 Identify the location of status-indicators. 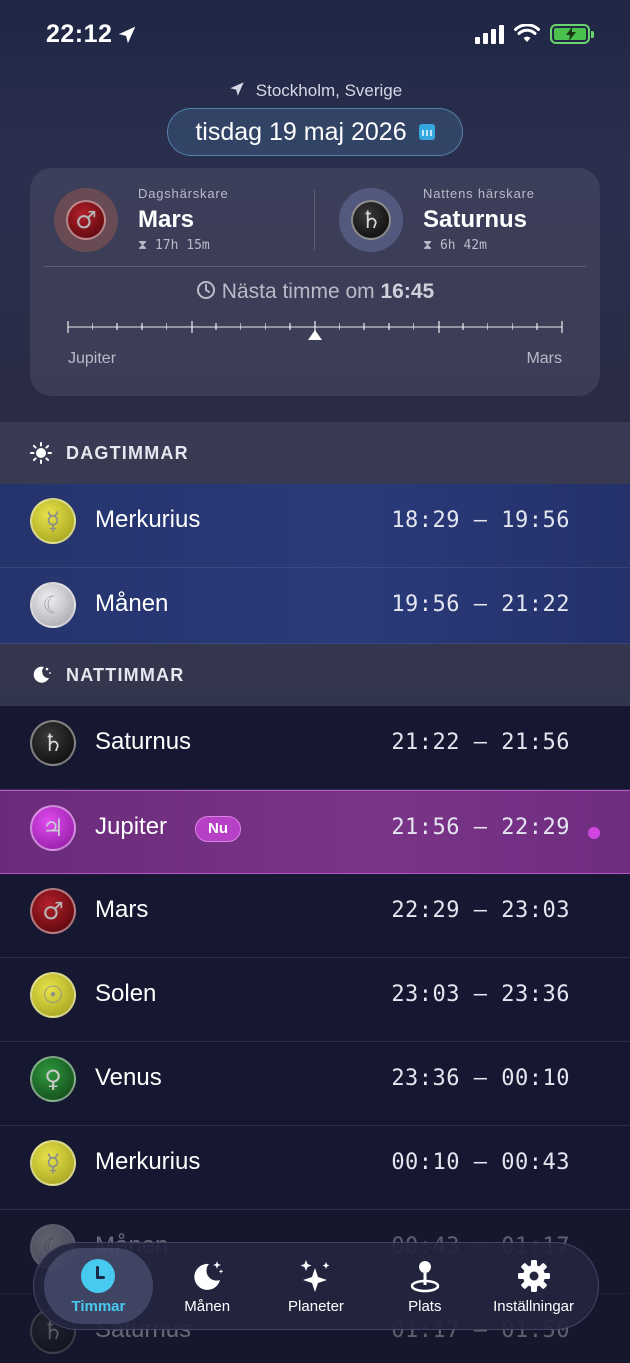
(534, 34).